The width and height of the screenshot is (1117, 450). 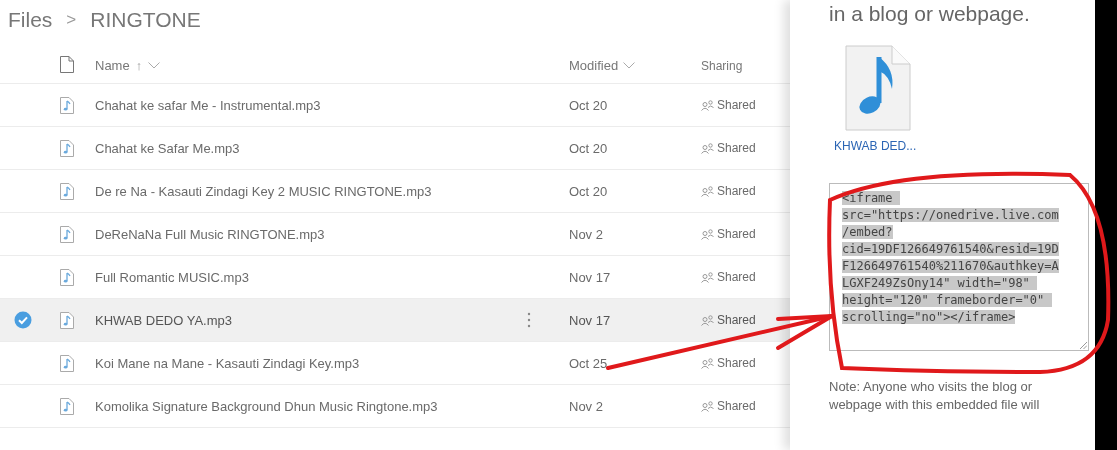 What do you see at coordinates (594, 65) in the screenshot?
I see `modified-column-header: Modified` at bounding box center [594, 65].